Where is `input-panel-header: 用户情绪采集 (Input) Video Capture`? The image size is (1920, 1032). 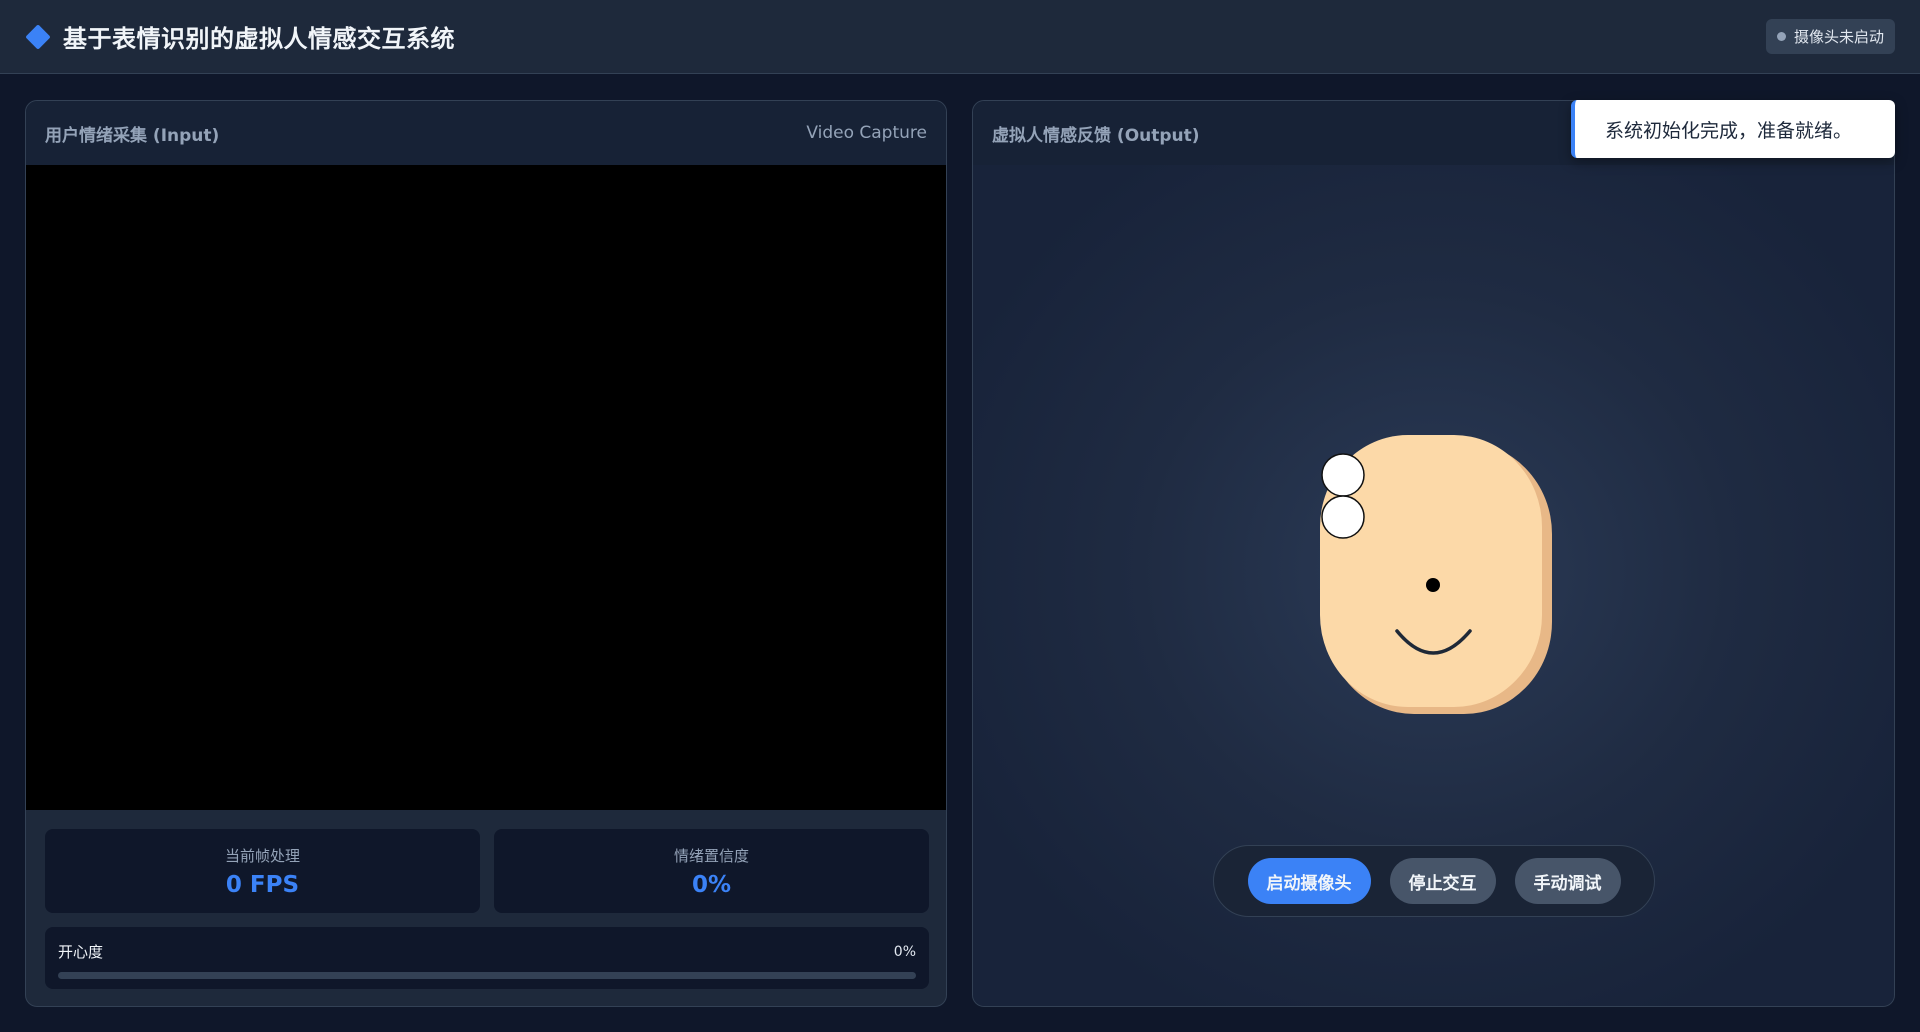 input-panel-header: 用户情绪采集 (Input) Video Capture is located at coordinates (486, 133).